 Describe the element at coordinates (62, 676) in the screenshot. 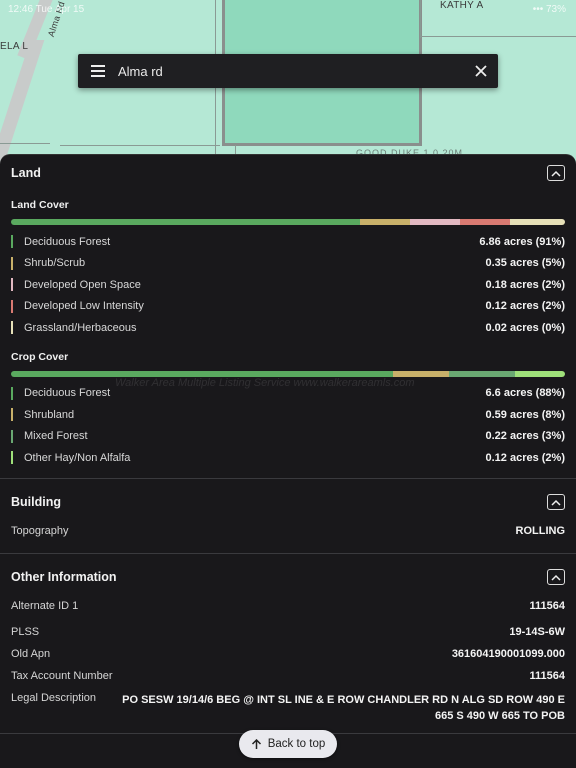

I see `info-key: Tax Account Number` at that location.